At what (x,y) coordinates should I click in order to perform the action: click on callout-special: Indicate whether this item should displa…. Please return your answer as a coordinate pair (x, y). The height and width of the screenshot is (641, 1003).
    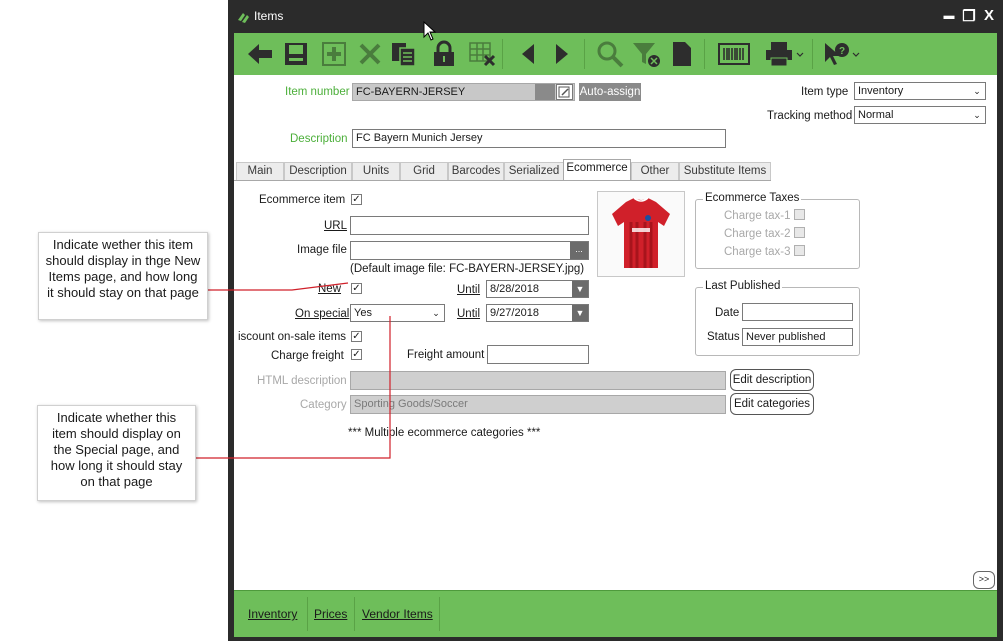
    Looking at the image, I should click on (116, 453).